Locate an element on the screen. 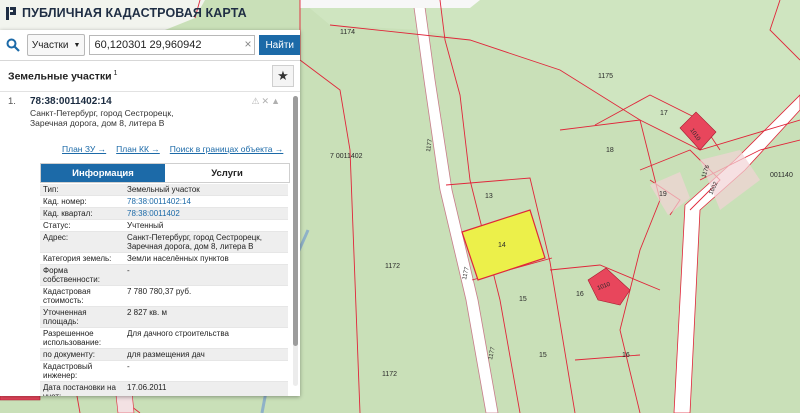 The height and width of the screenshot is (413, 800). attribute-value: 78:38:0011402:14 is located at coordinates (206, 201).